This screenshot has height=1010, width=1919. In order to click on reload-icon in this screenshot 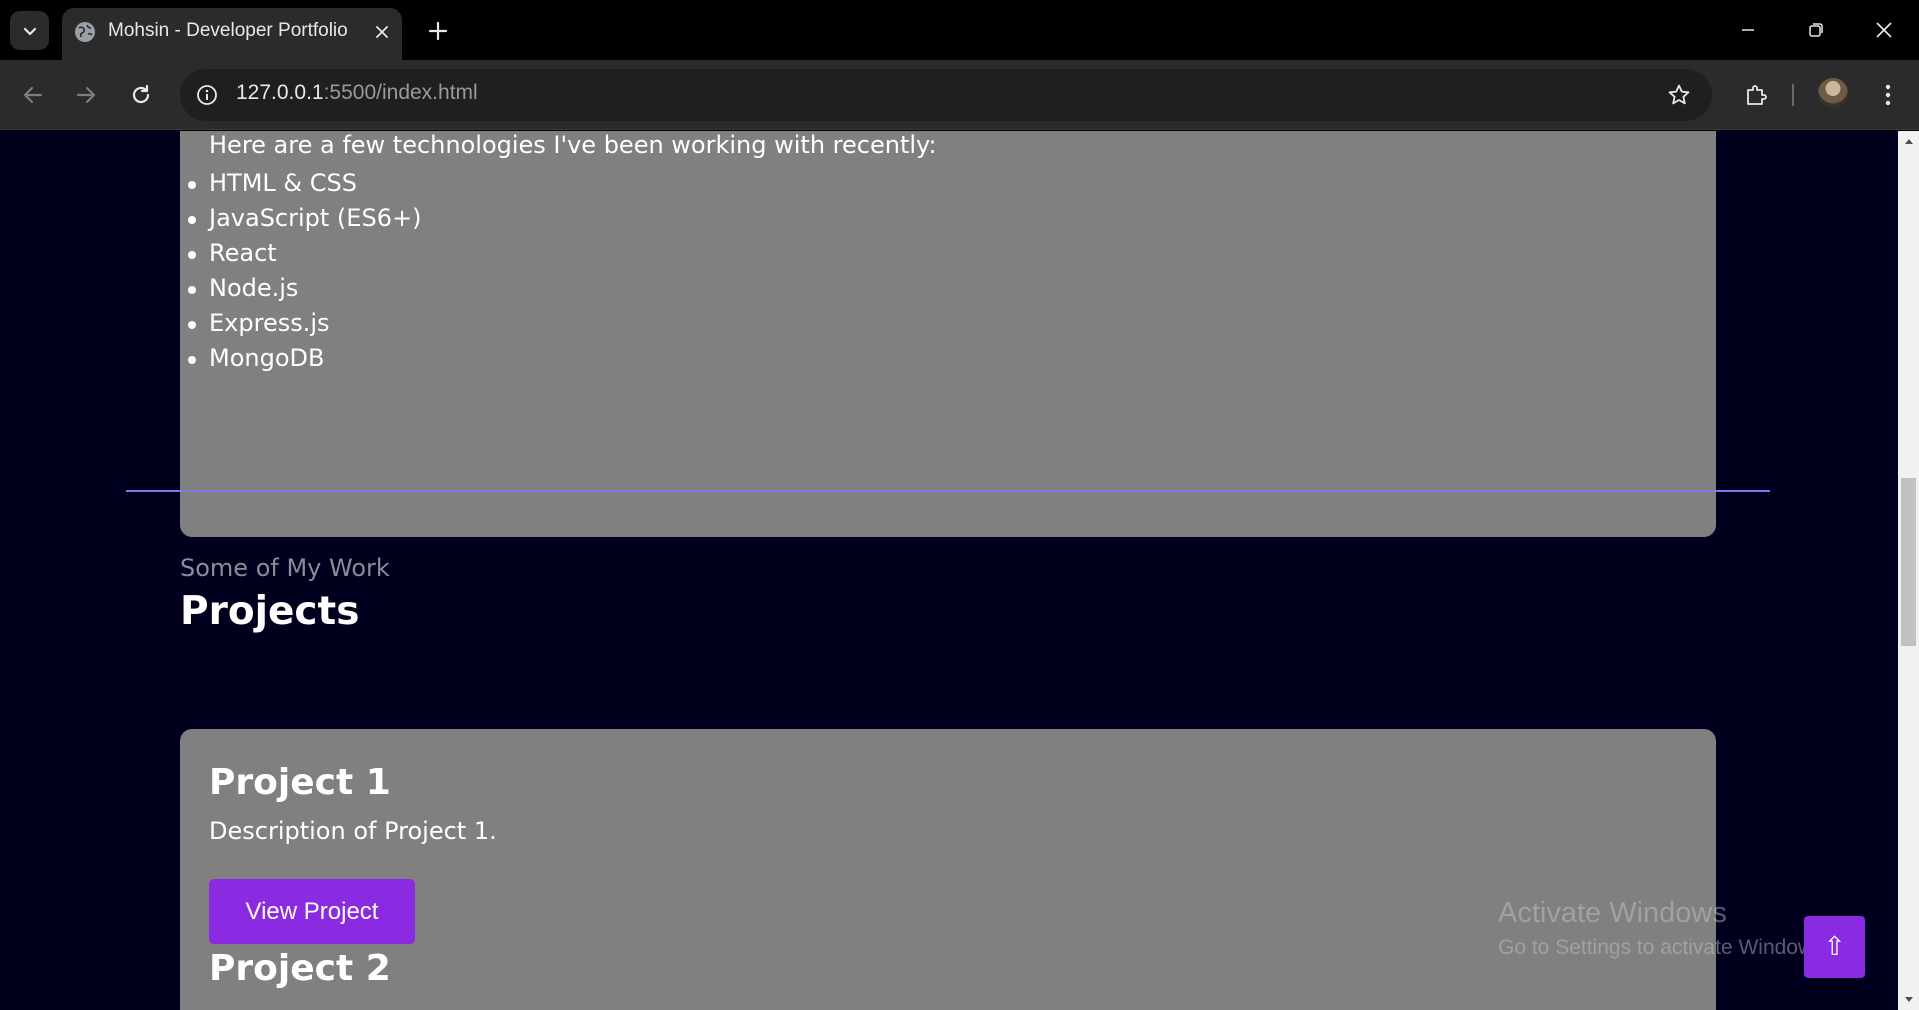, I will do `click(141, 94)`.